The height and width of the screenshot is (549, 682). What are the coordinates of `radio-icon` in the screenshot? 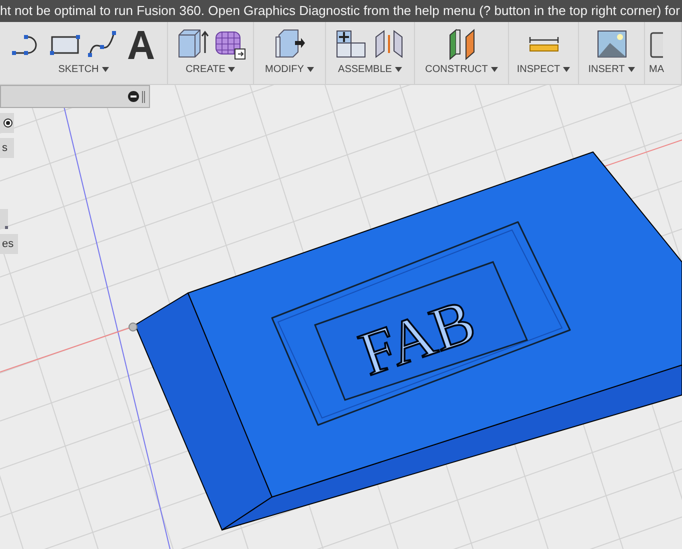 It's located at (8, 123).